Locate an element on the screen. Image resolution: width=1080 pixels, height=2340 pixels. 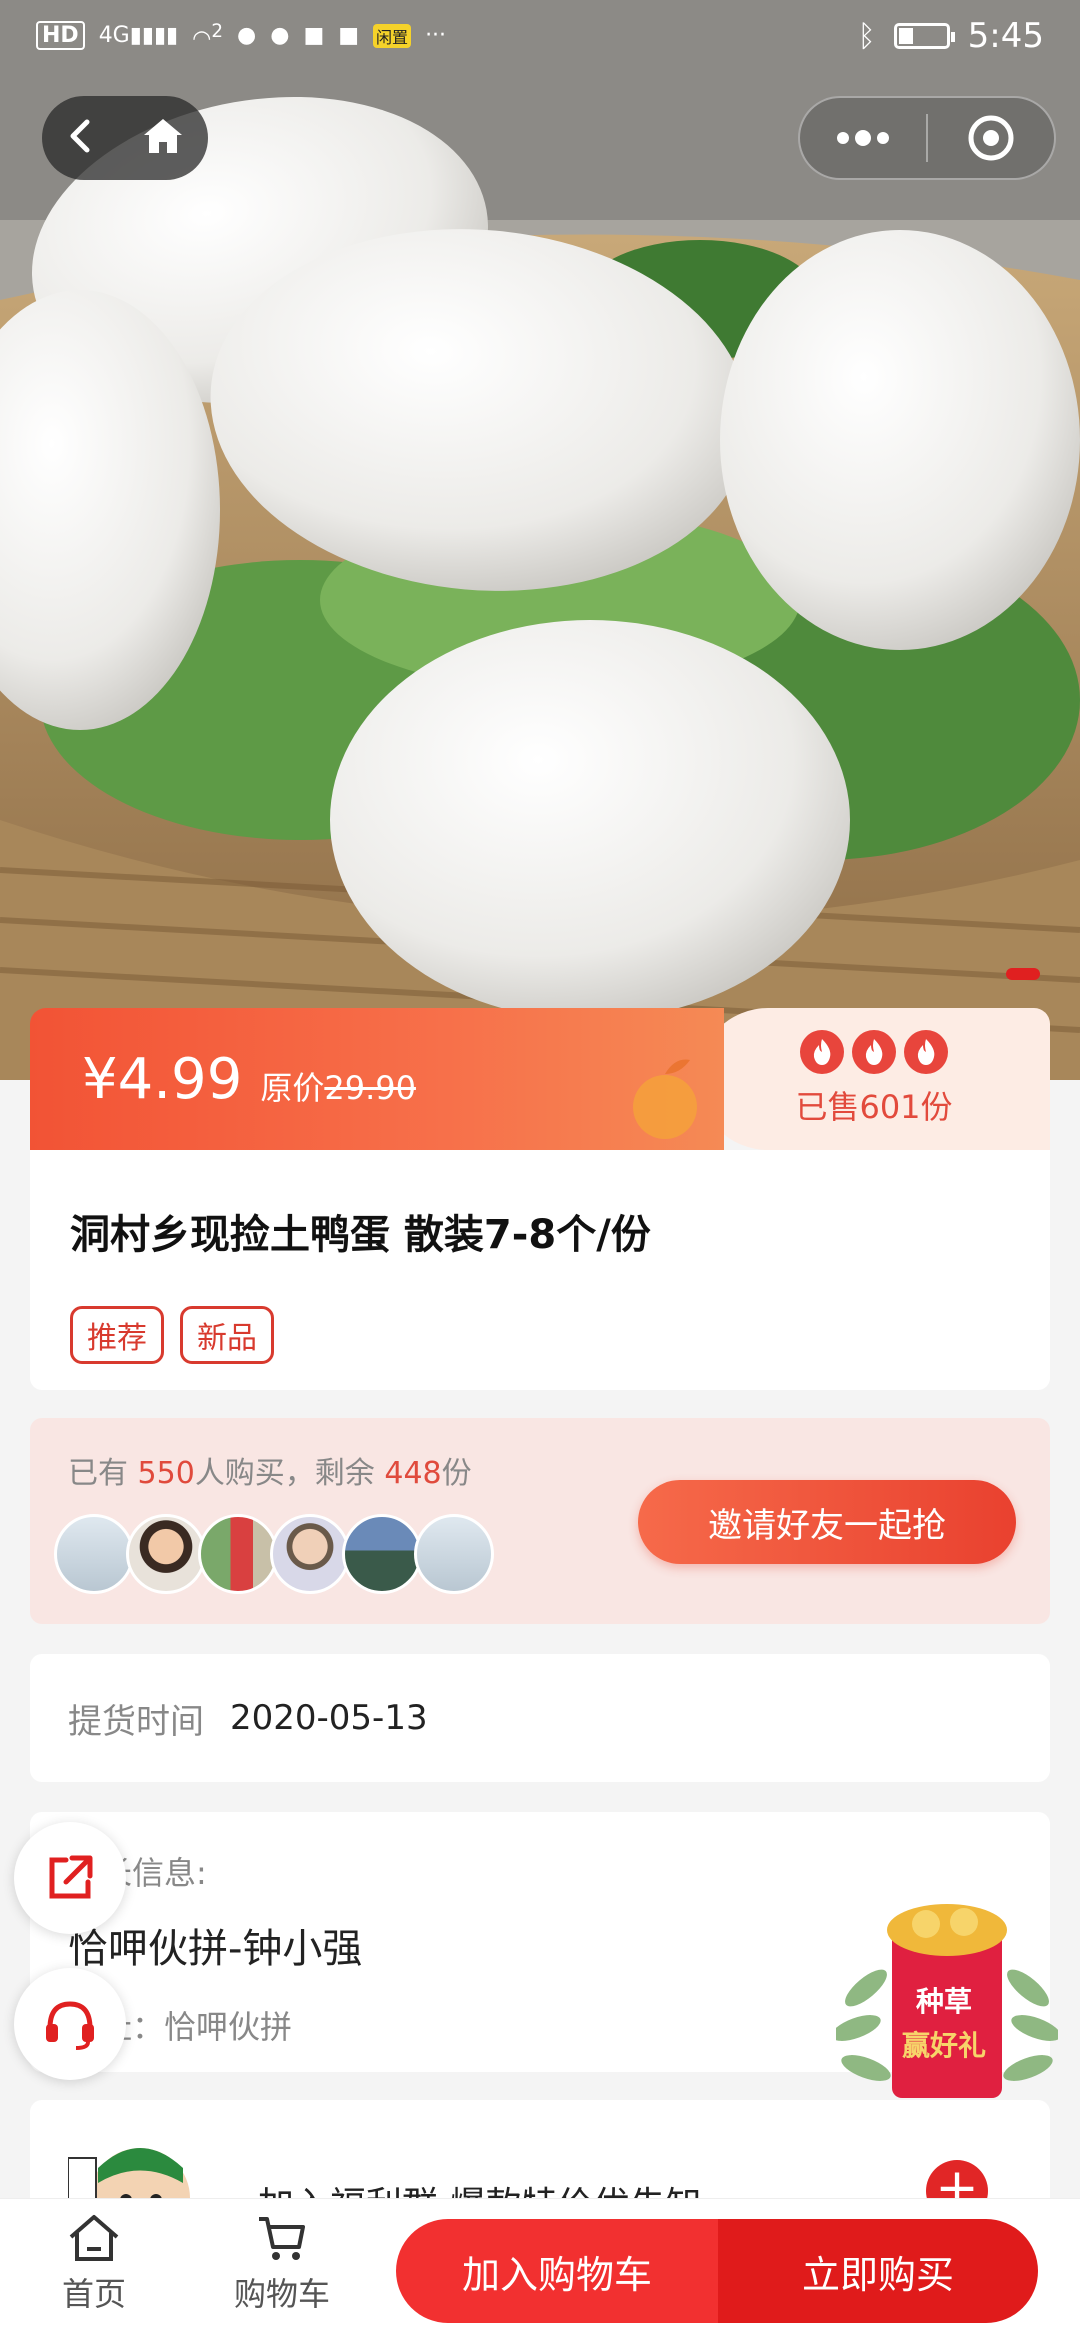
bottom-action-bar: 首页 购物车 加入购物车 立即购买 is located at coordinates (540, 2269).